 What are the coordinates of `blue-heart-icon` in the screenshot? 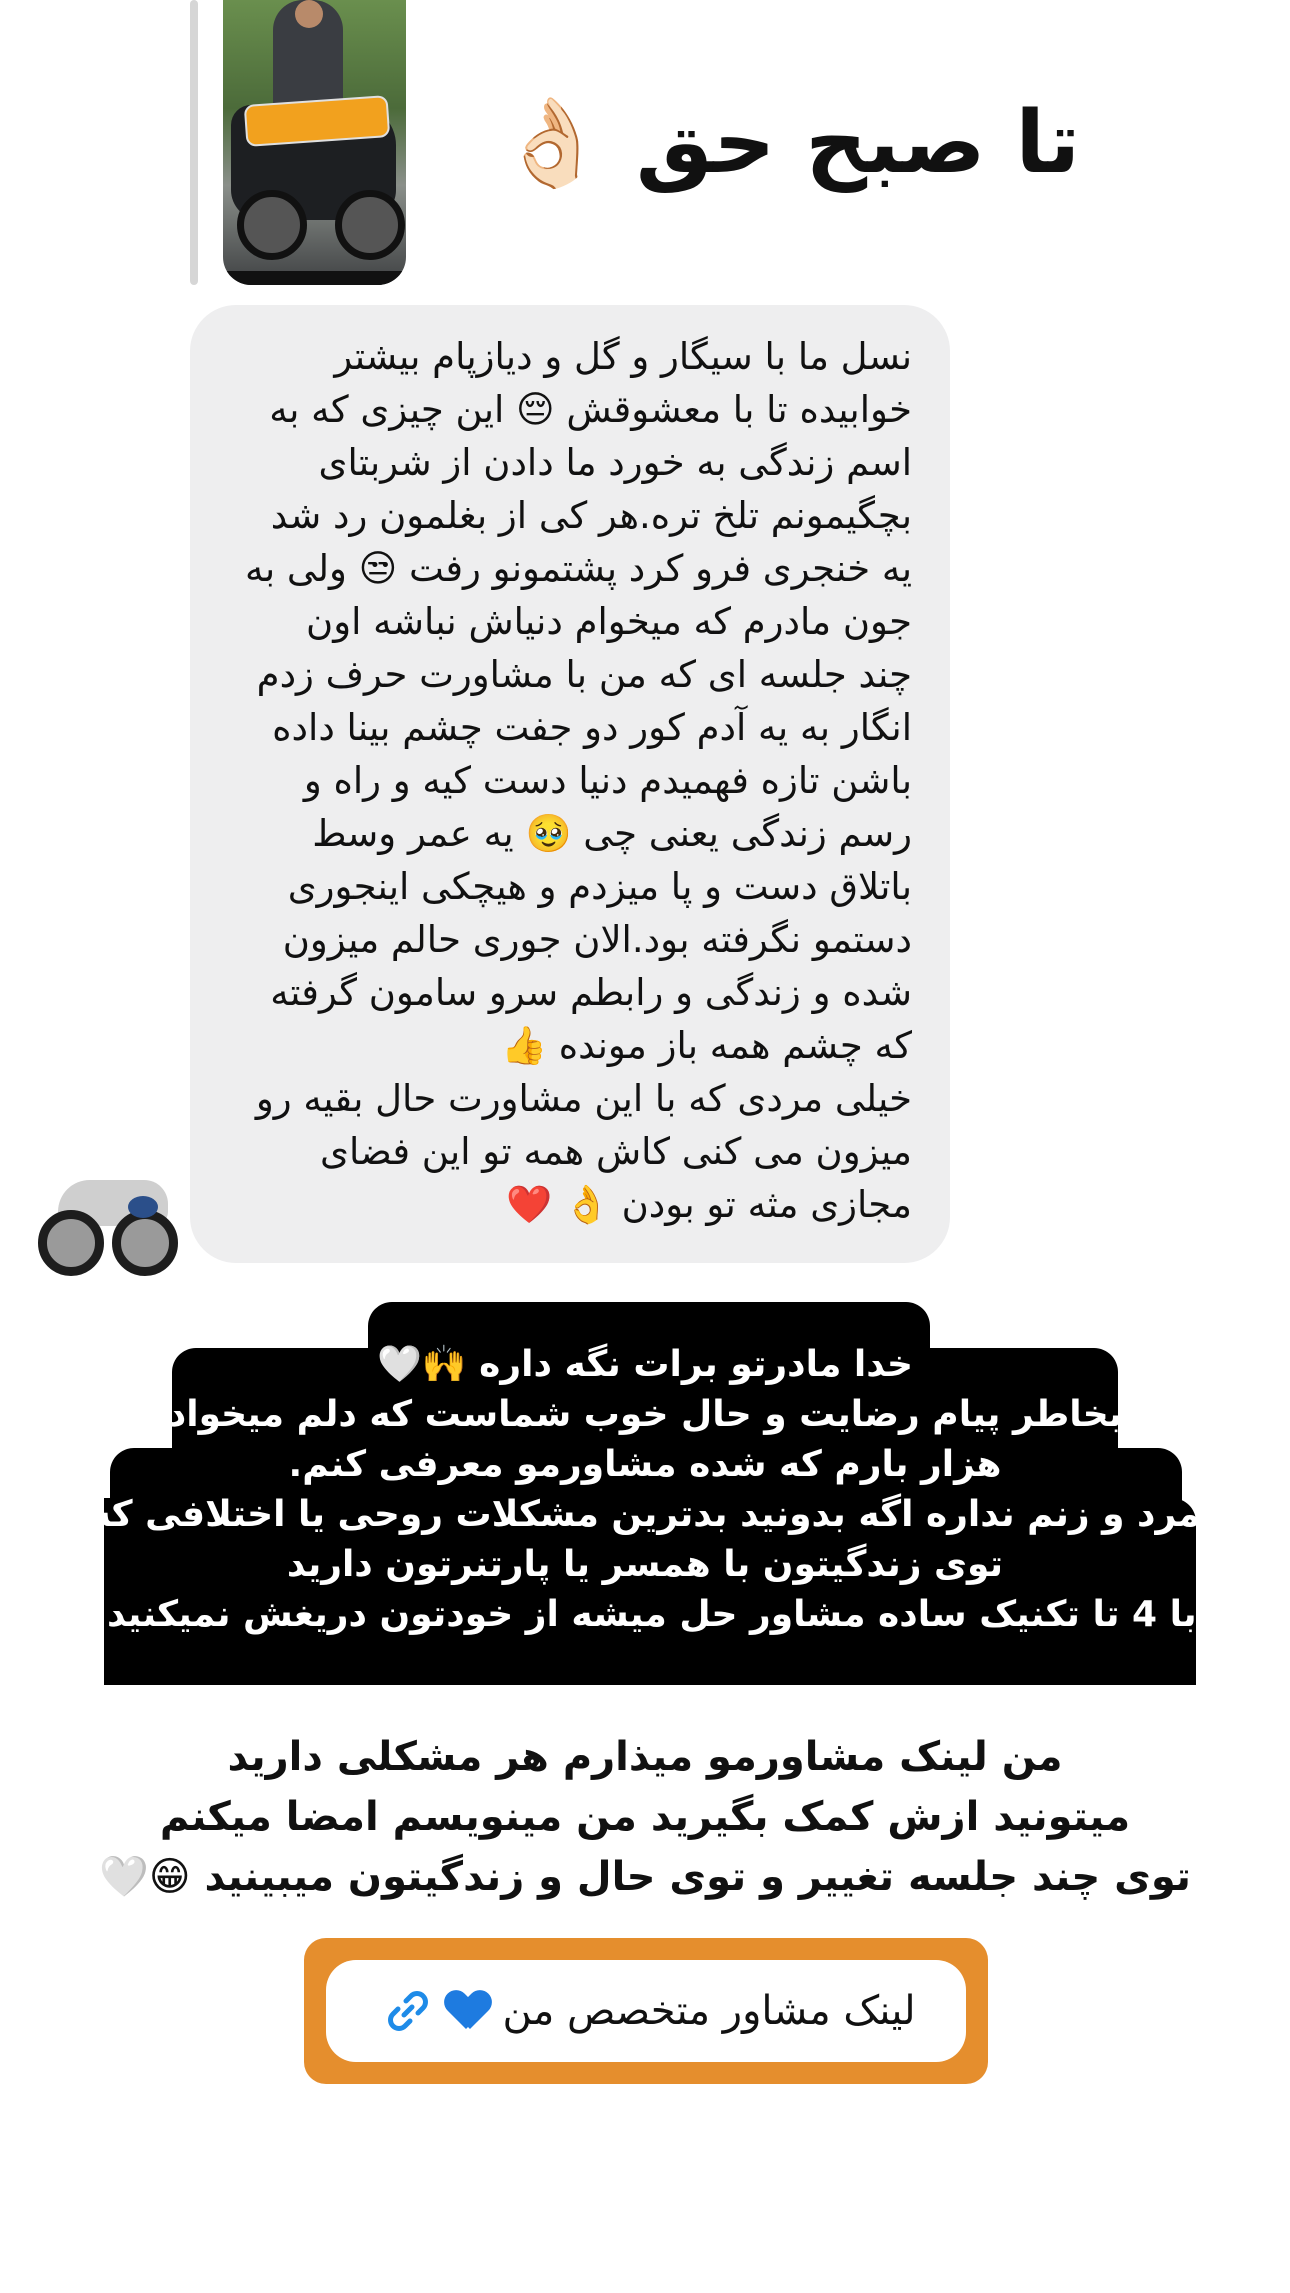 It's located at (468, 2011).